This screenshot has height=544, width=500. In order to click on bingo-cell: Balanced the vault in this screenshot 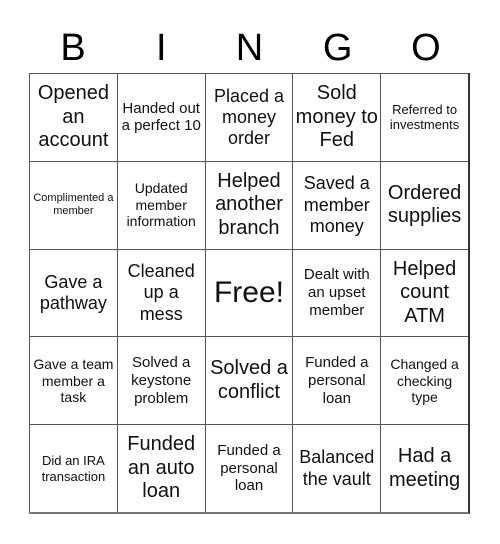, I will do `click(336, 468)`.